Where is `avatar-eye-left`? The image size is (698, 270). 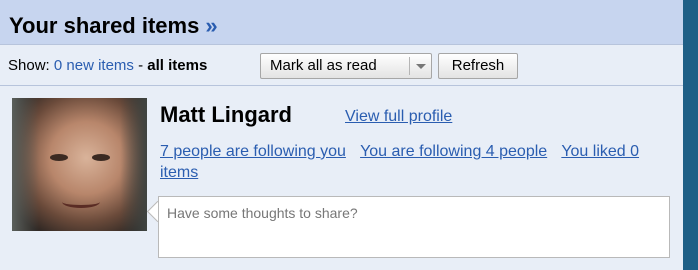 avatar-eye-left is located at coordinates (59, 157).